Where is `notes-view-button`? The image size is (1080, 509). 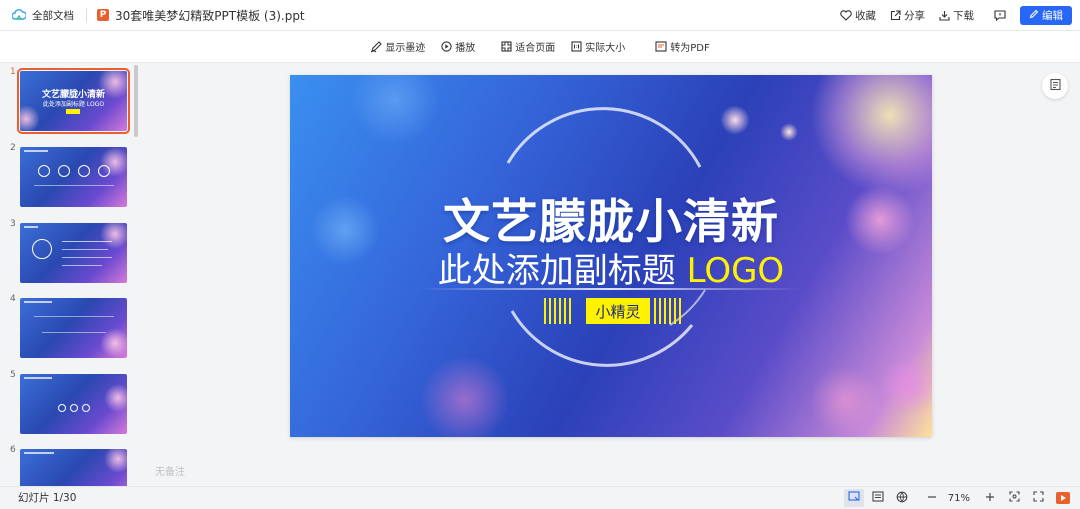 notes-view-button is located at coordinates (878, 498).